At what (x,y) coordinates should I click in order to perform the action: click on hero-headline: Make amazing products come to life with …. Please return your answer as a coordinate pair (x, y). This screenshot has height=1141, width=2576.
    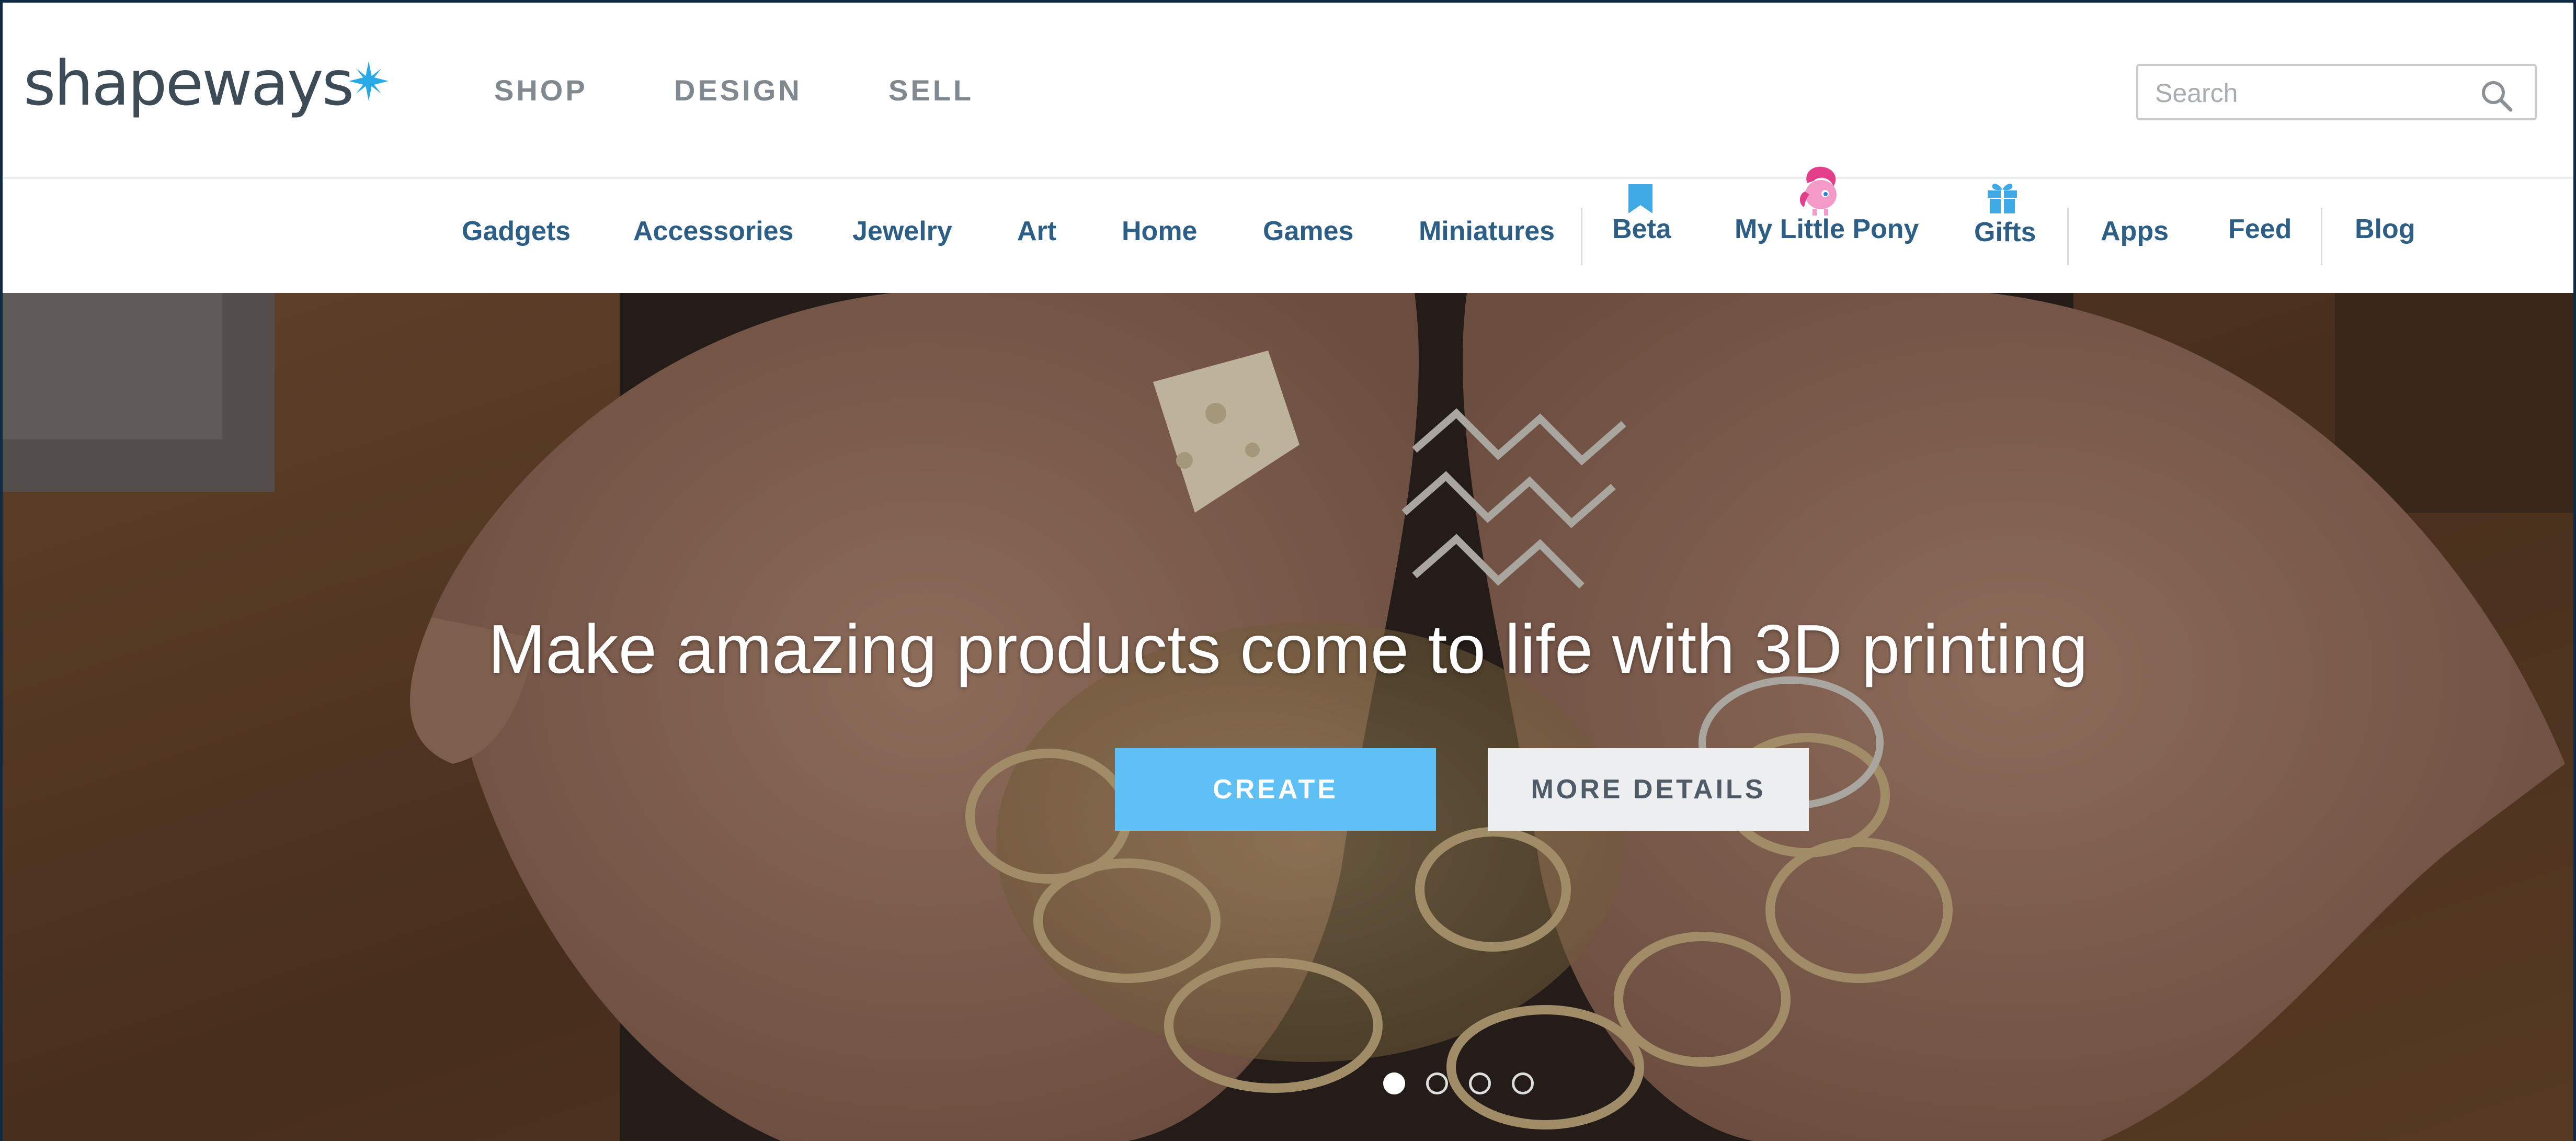
    Looking at the image, I should click on (1288, 649).